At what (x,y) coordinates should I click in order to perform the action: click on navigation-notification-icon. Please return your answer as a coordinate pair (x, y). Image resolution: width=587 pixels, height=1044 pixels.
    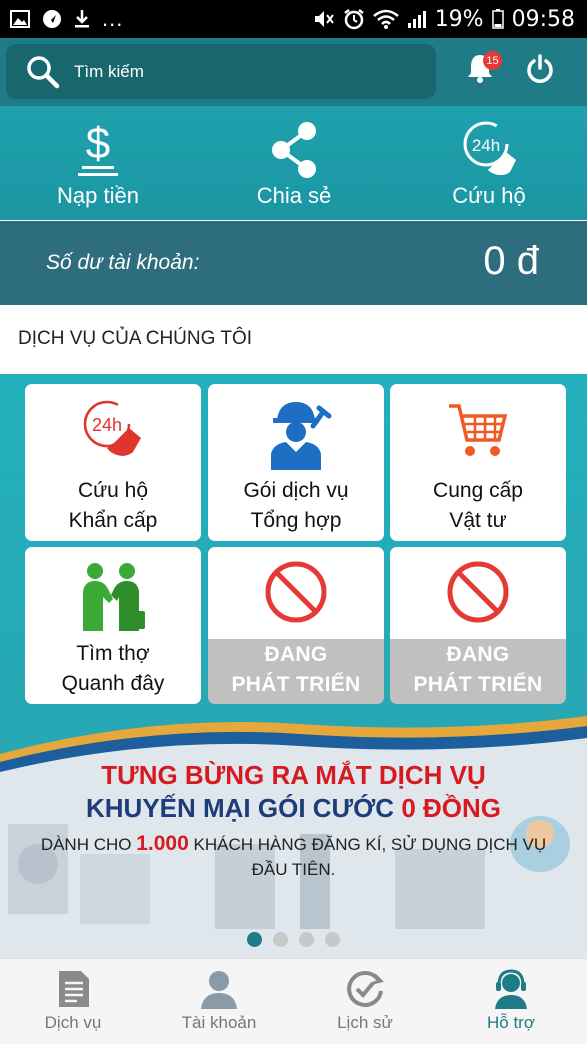
    Looking at the image, I should click on (52, 19).